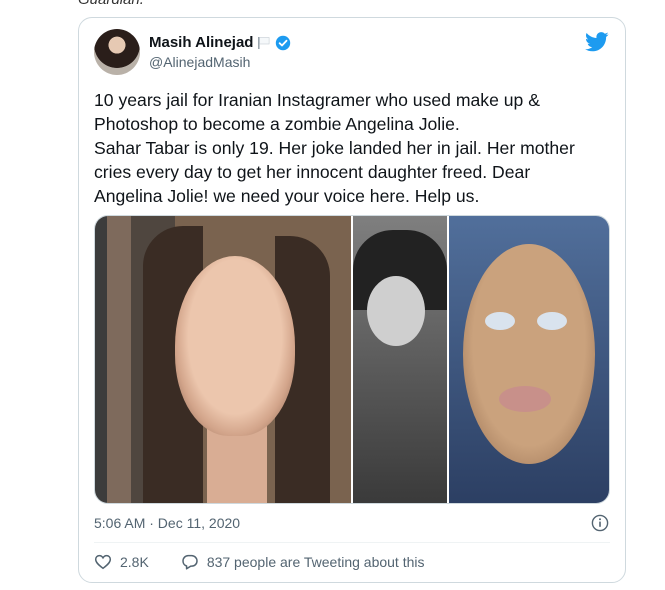 This screenshot has width=665, height=590. Describe the element at coordinates (190, 562) in the screenshot. I see `reply-icon` at that location.